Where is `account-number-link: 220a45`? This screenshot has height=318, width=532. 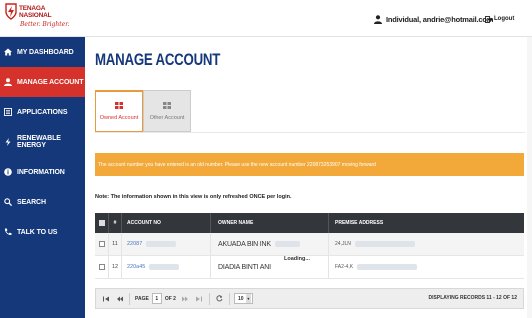 account-number-link: 220a45 is located at coordinates (136, 267).